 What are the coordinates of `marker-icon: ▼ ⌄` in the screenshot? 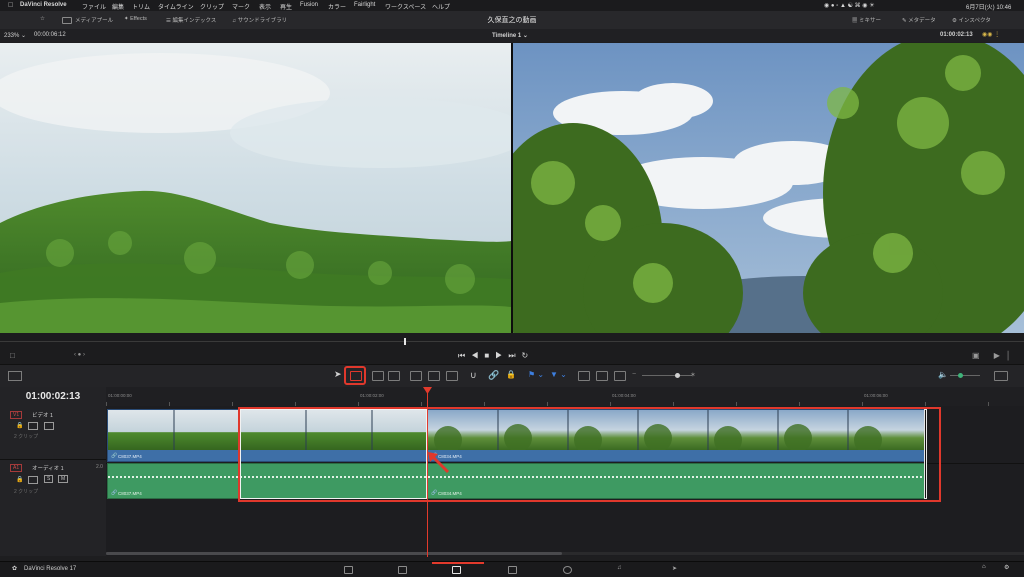 It's located at (558, 374).